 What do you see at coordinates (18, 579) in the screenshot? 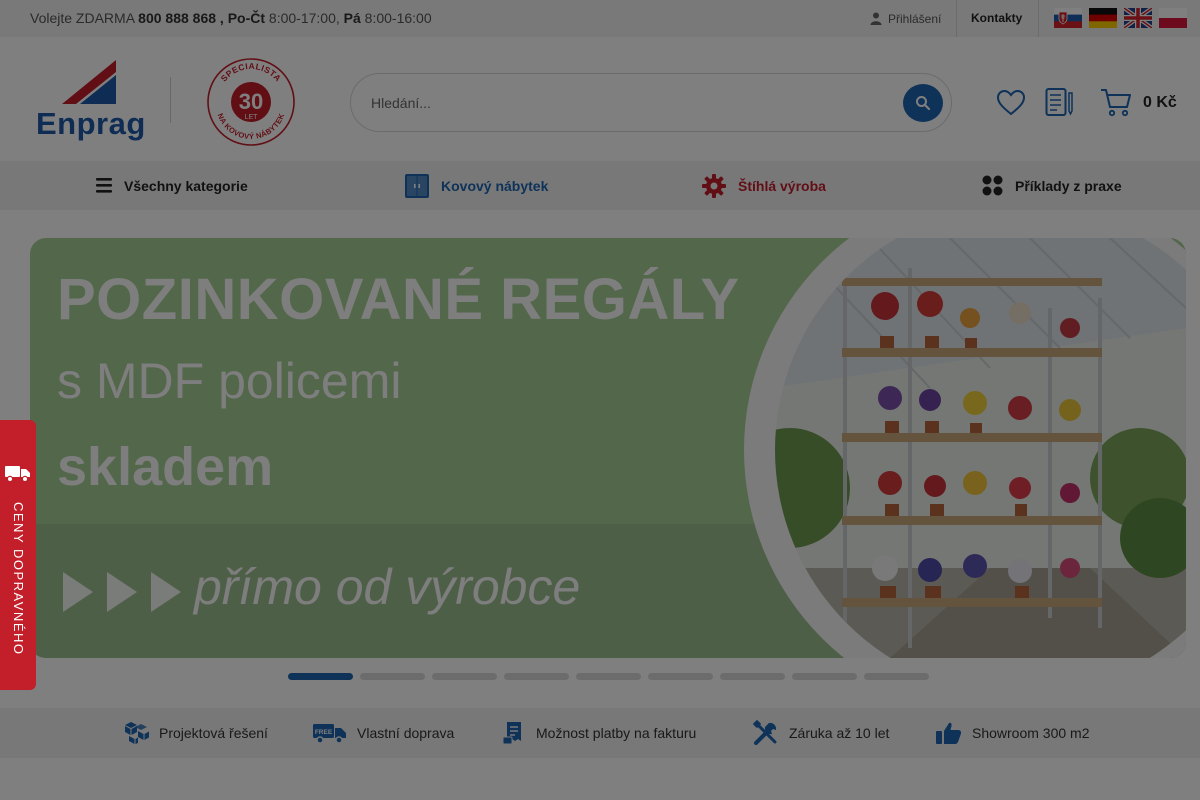
I see `shipping-prices-label: CENY DOPRAVNÉHO` at bounding box center [18, 579].